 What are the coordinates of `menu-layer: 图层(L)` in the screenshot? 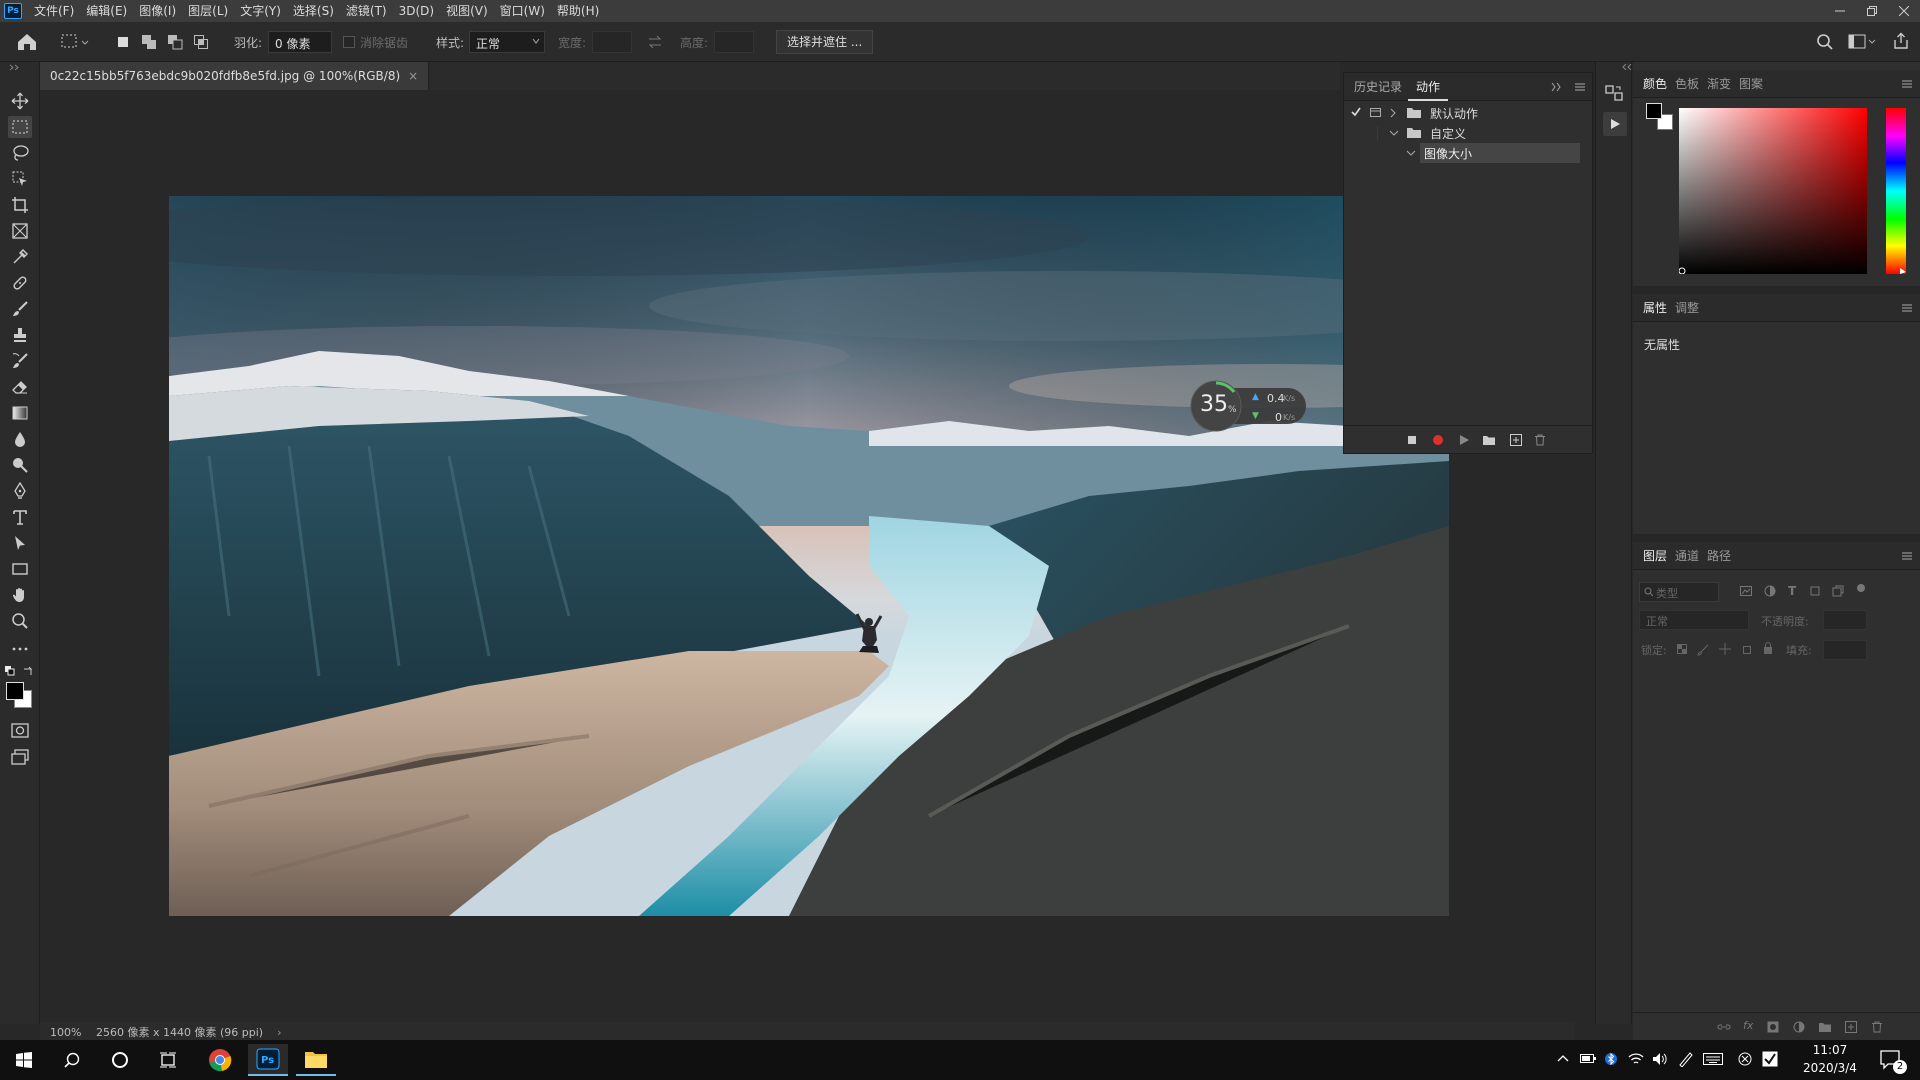 It's located at (208, 11).